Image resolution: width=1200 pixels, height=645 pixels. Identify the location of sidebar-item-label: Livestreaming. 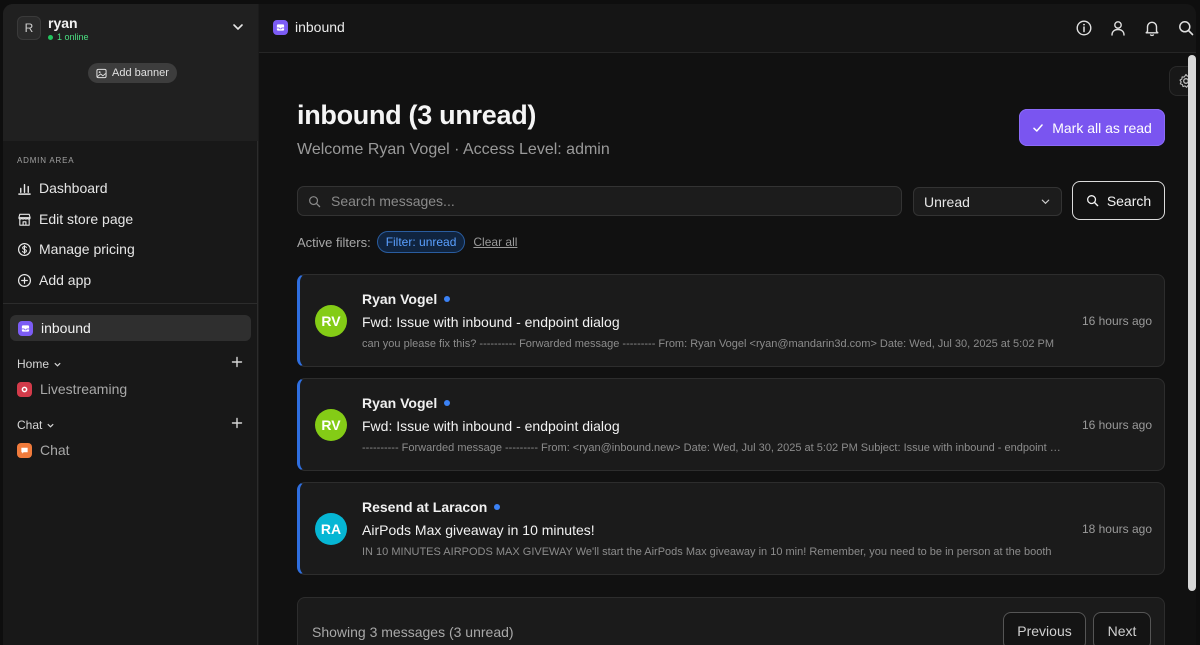
(84, 389).